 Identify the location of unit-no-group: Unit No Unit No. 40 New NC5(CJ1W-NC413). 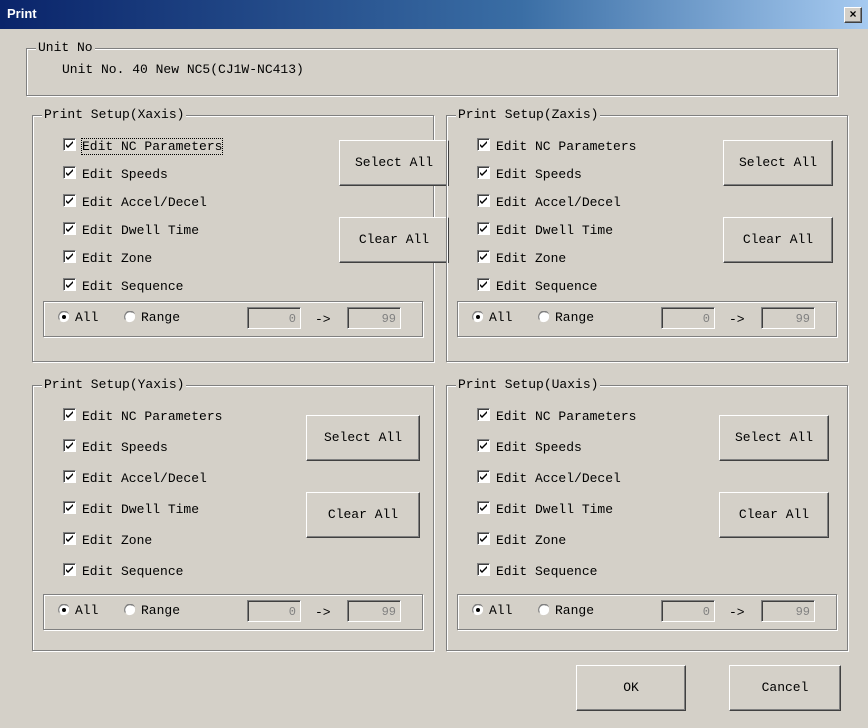
(432, 68).